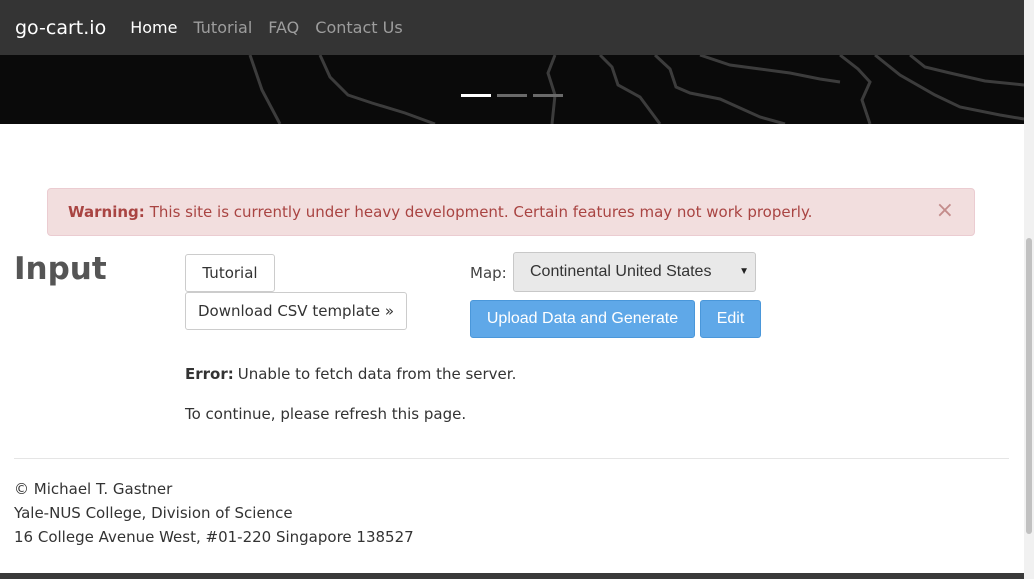  What do you see at coordinates (222, 27) in the screenshot?
I see `nav-tutorial: Tutorial` at bounding box center [222, 27].